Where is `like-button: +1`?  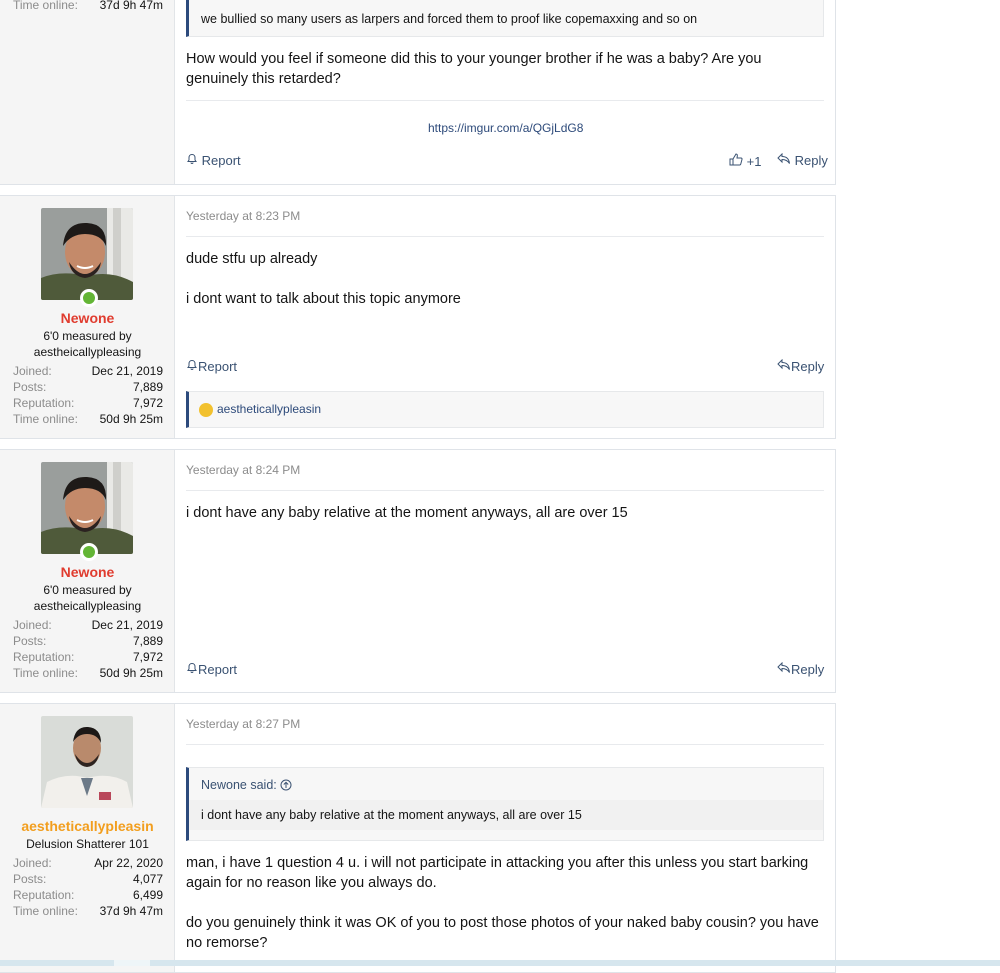
like-button: +1 is located at coordinates (745, 161).